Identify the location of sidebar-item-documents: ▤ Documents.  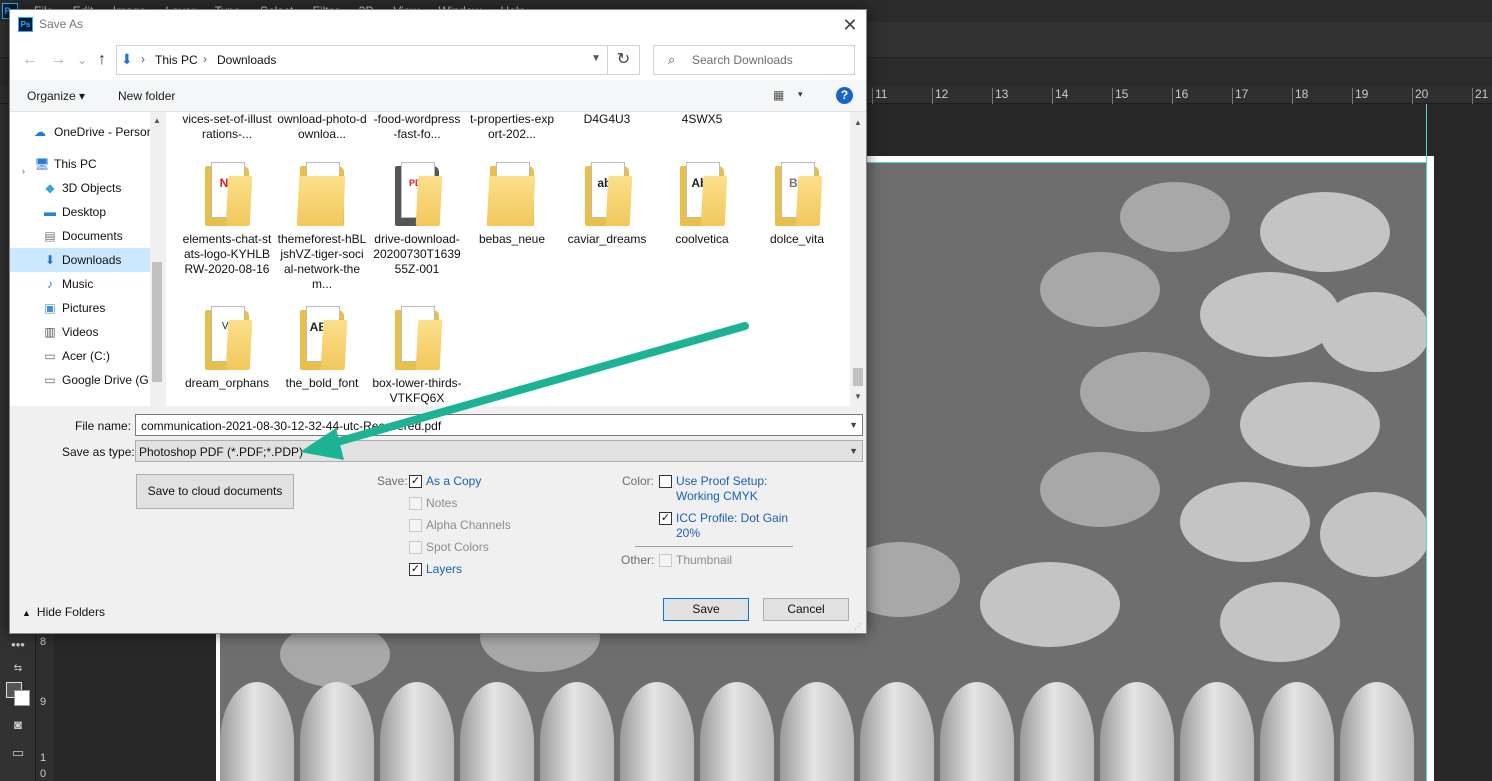
(80, 236).